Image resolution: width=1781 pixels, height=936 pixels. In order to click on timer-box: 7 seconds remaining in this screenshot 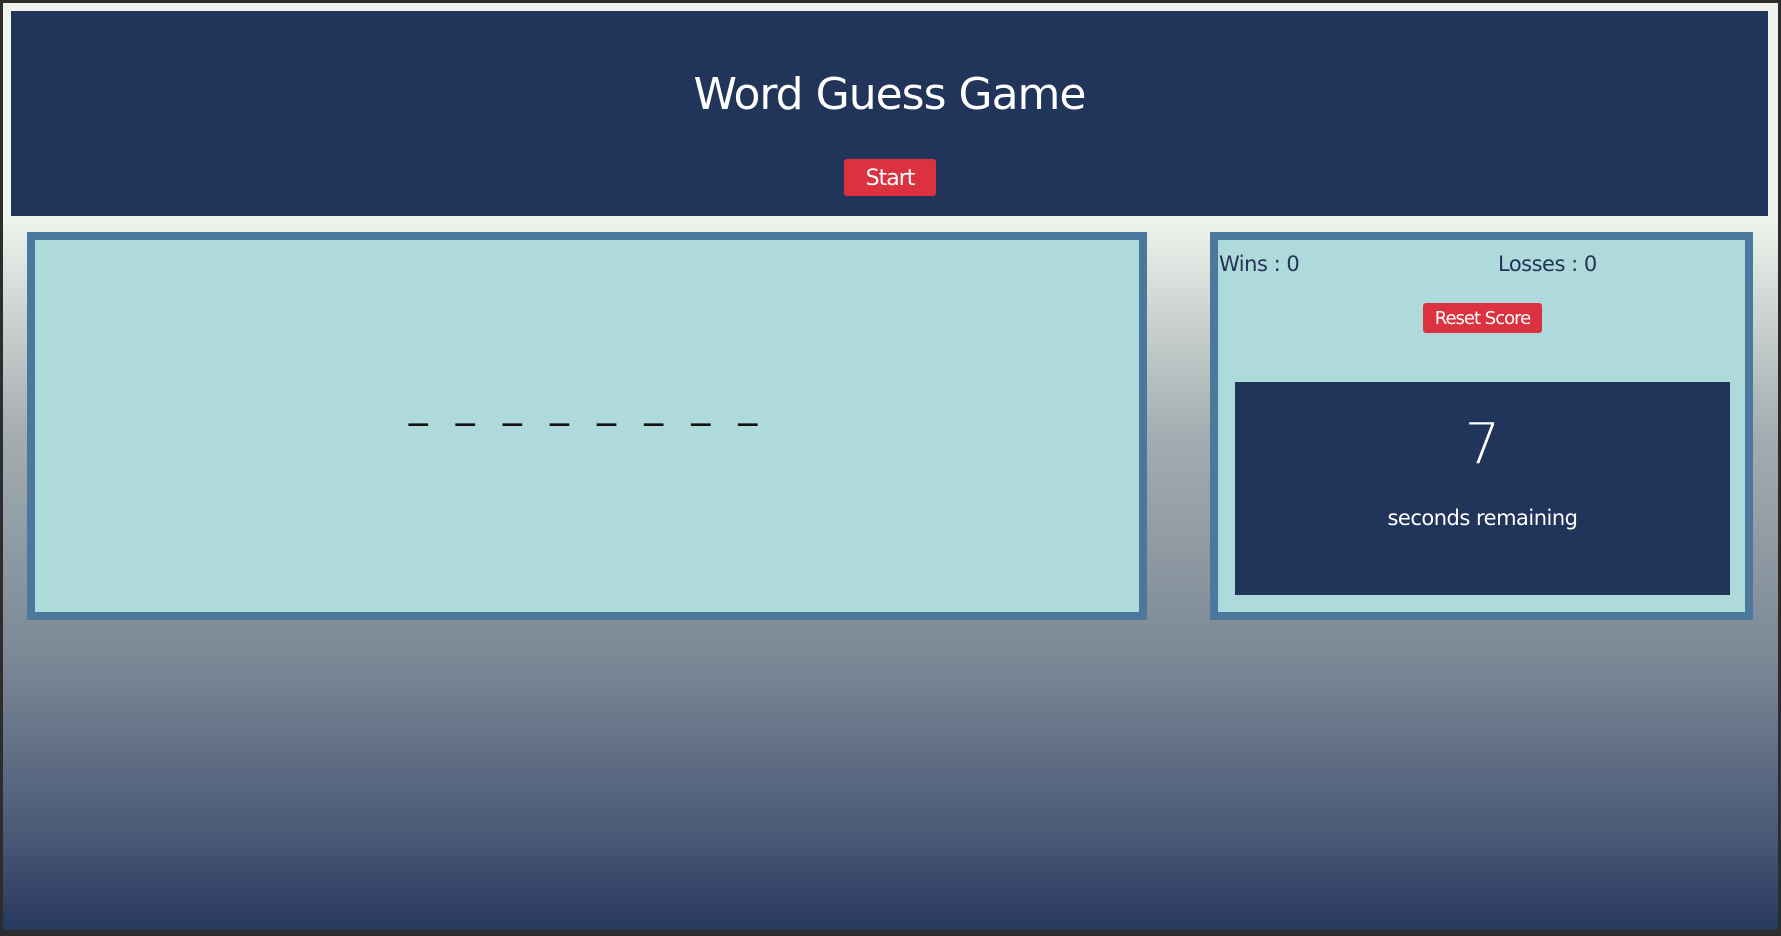, I will do `click(1482, 488)`.